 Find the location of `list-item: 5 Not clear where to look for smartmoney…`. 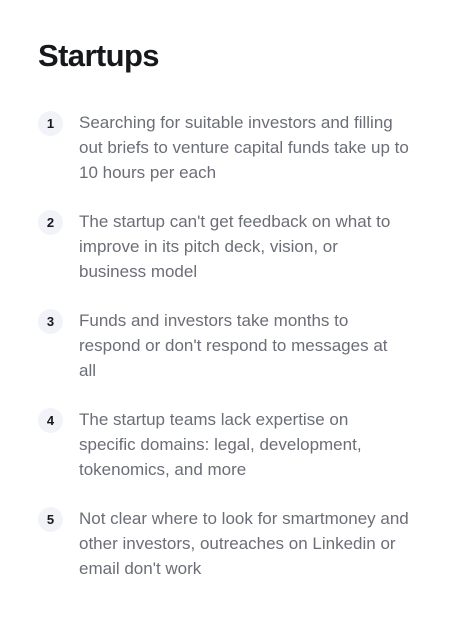

list-item: 5 Not clear where to look for smartmoney… is located at coordinates (228, 555).